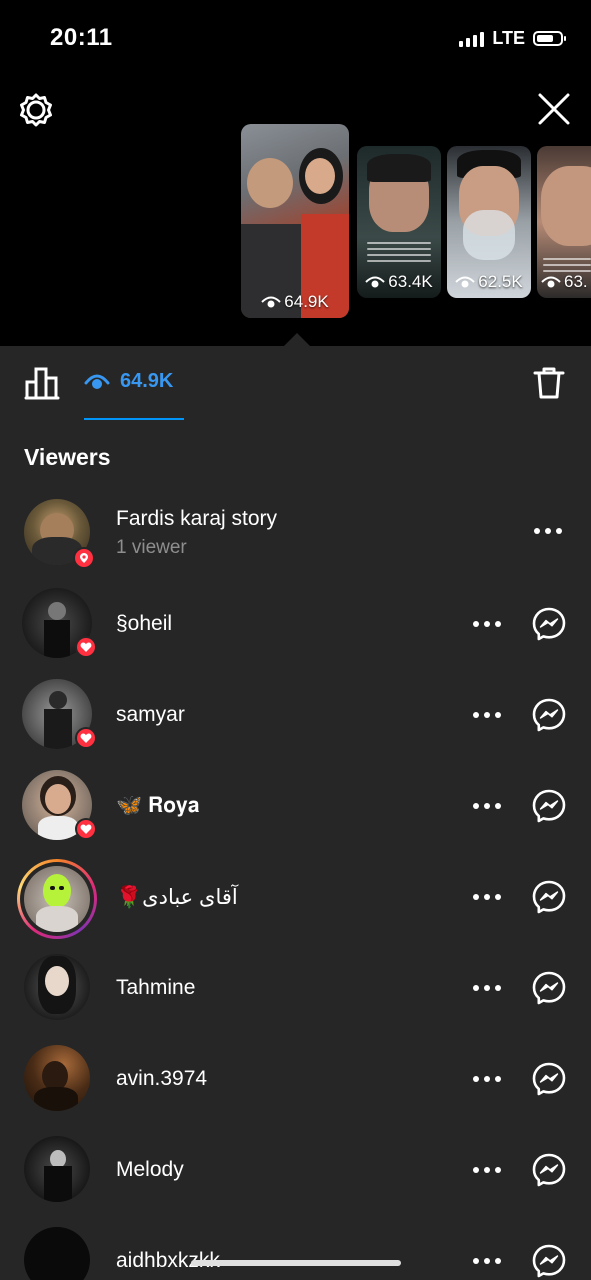  I want to click on story-thumbnail-4: 63., so click(564, 222).